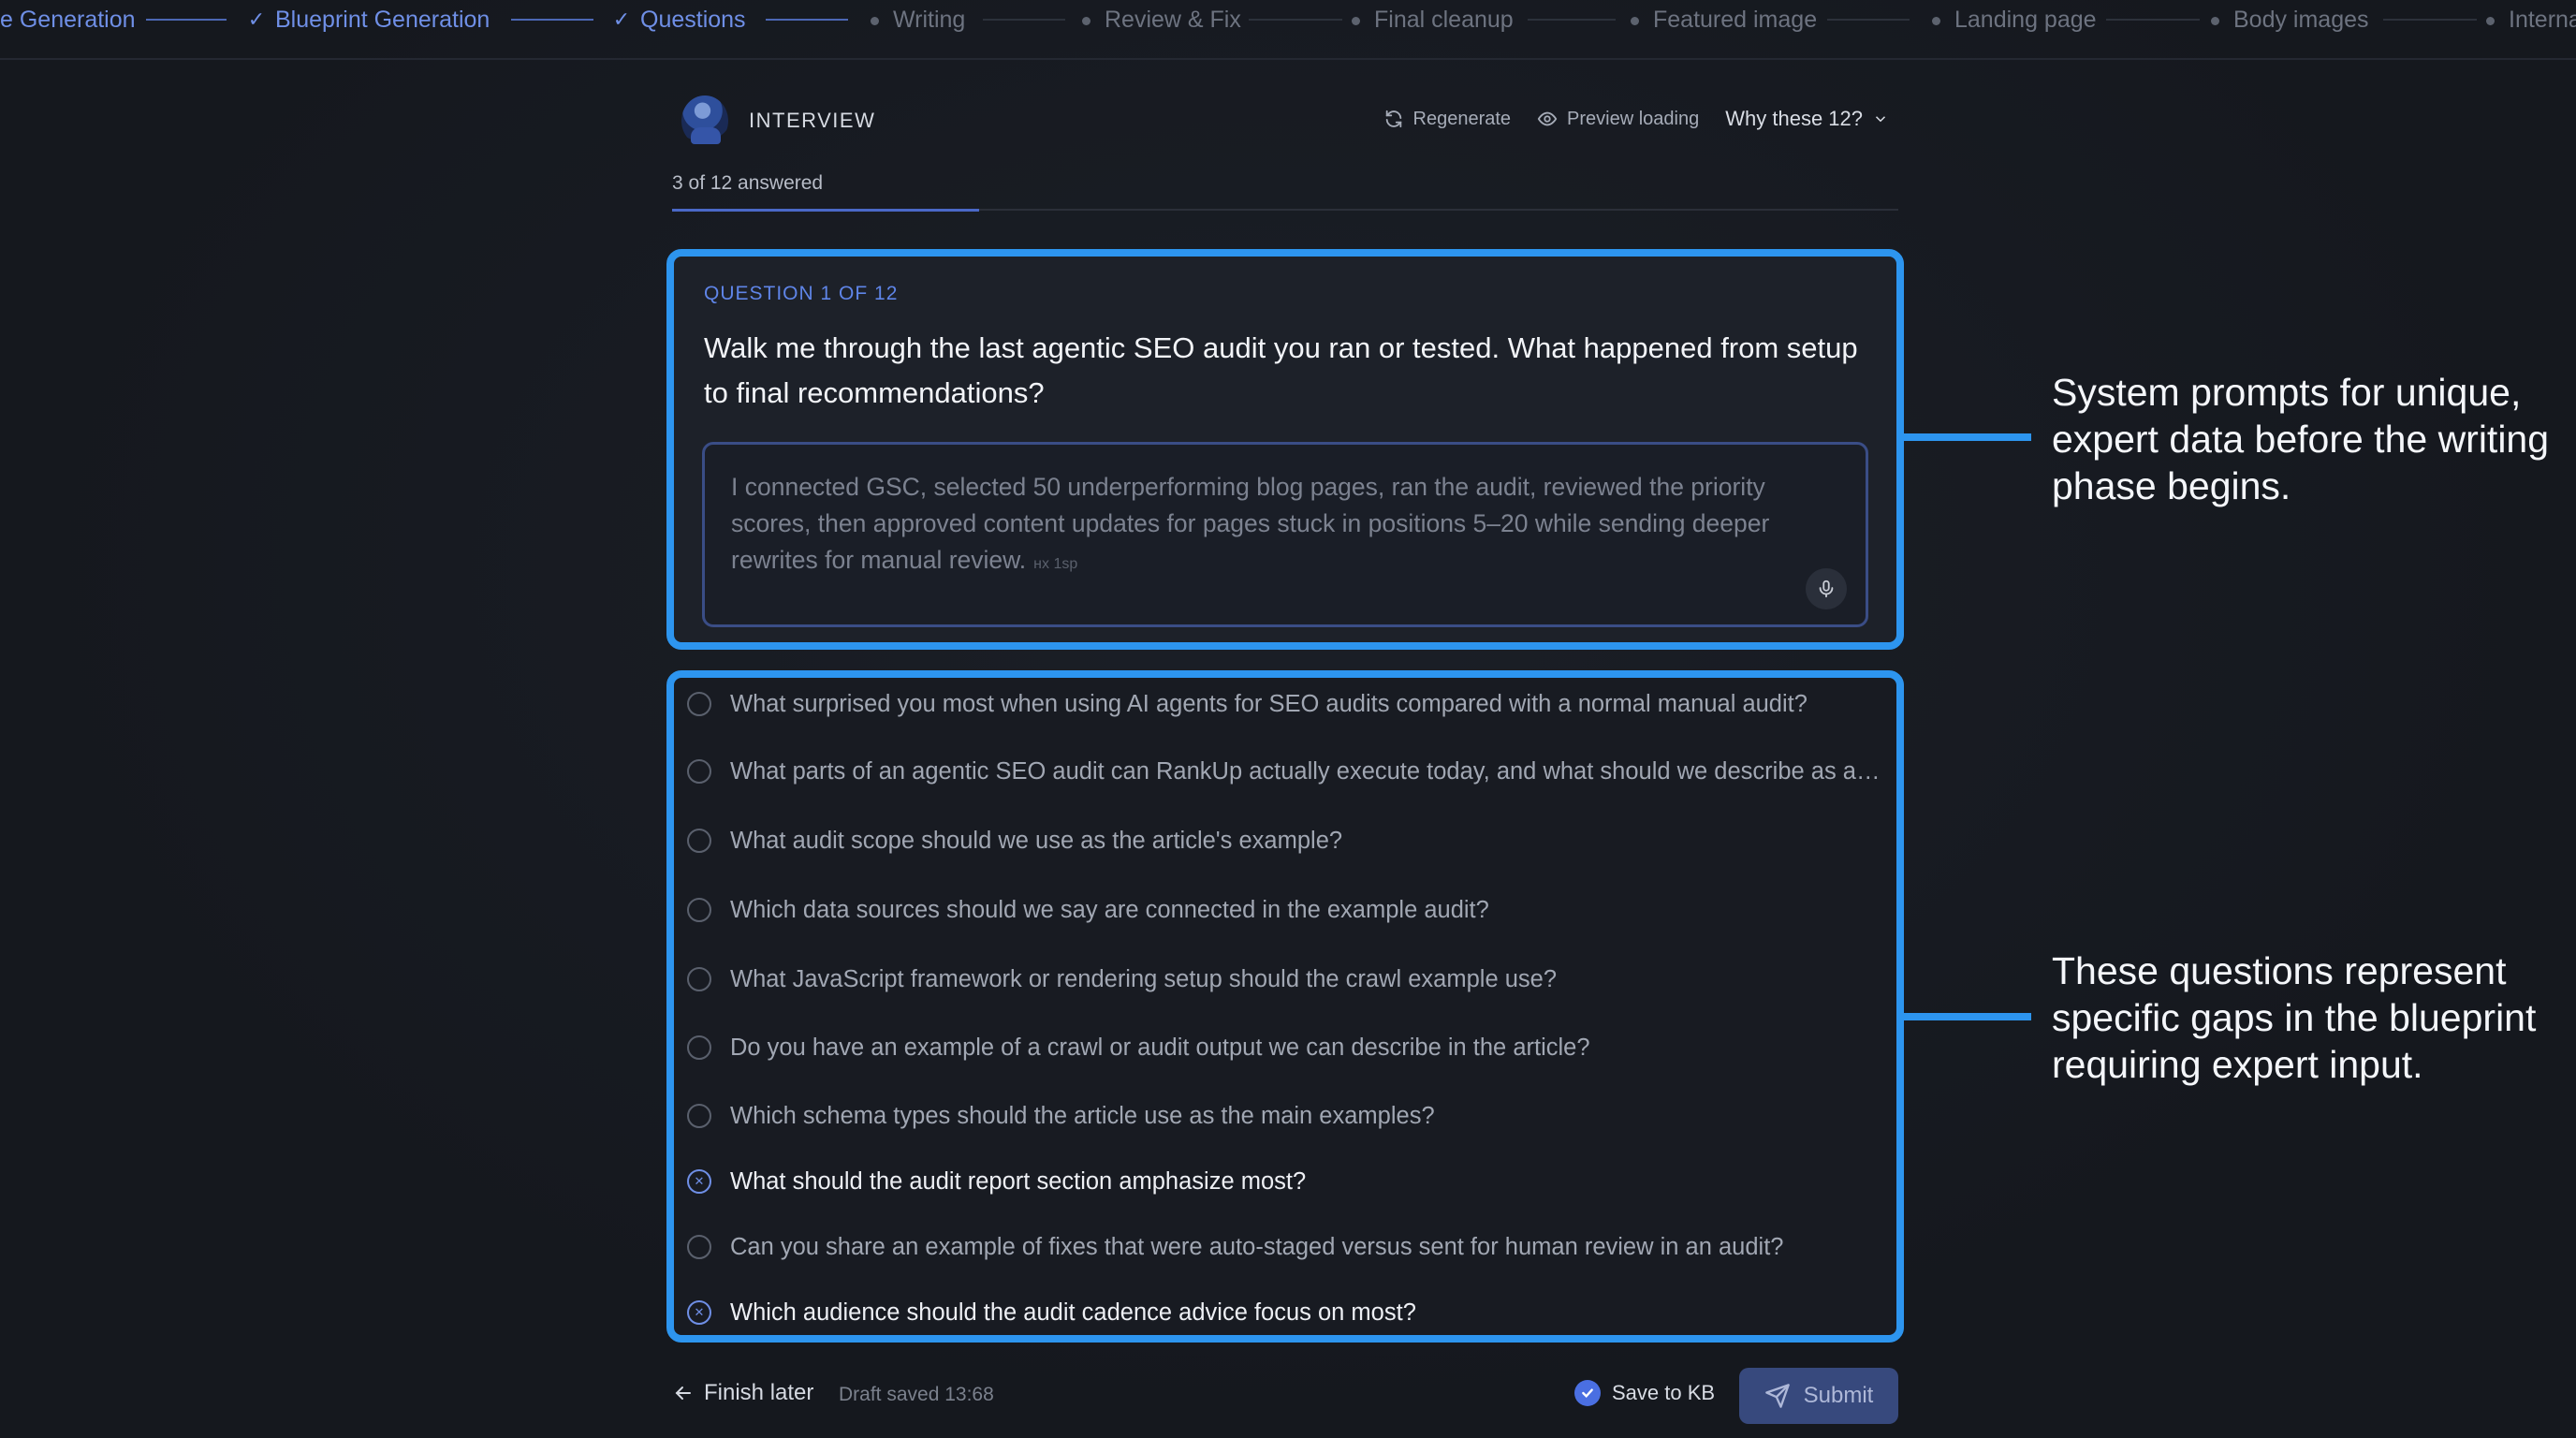  I want to click on step-1: e Generation, so click(68, 20).